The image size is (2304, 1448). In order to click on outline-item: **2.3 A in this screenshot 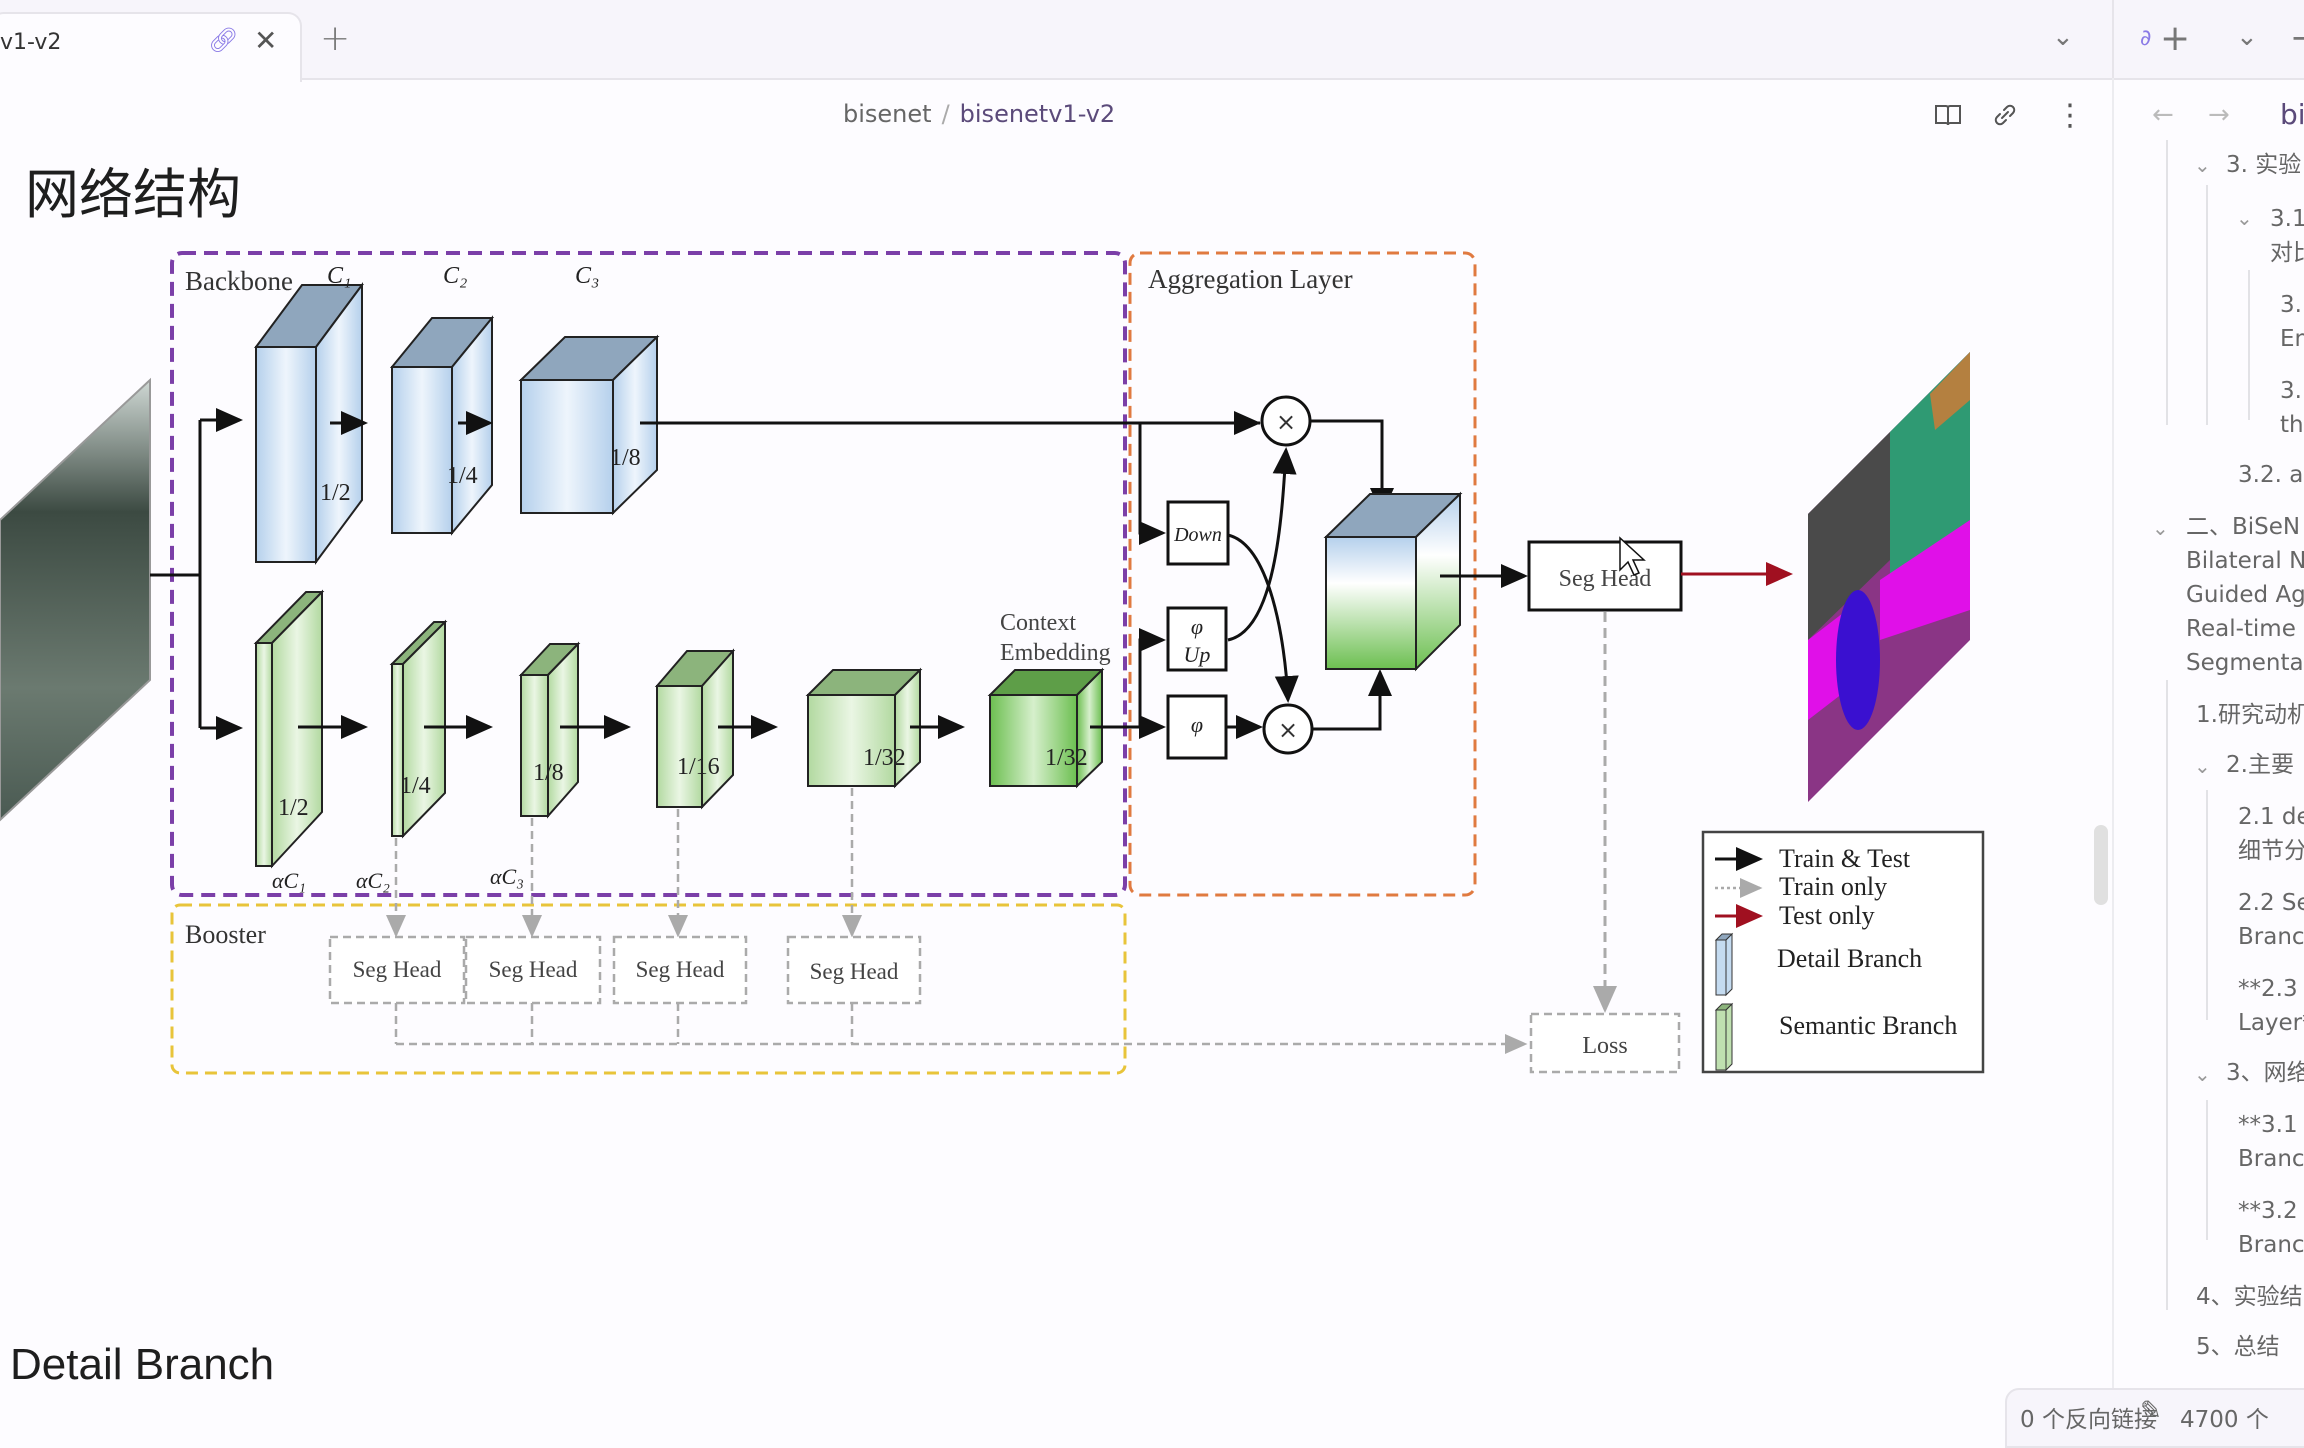, I will do `click(2271, 989)`.